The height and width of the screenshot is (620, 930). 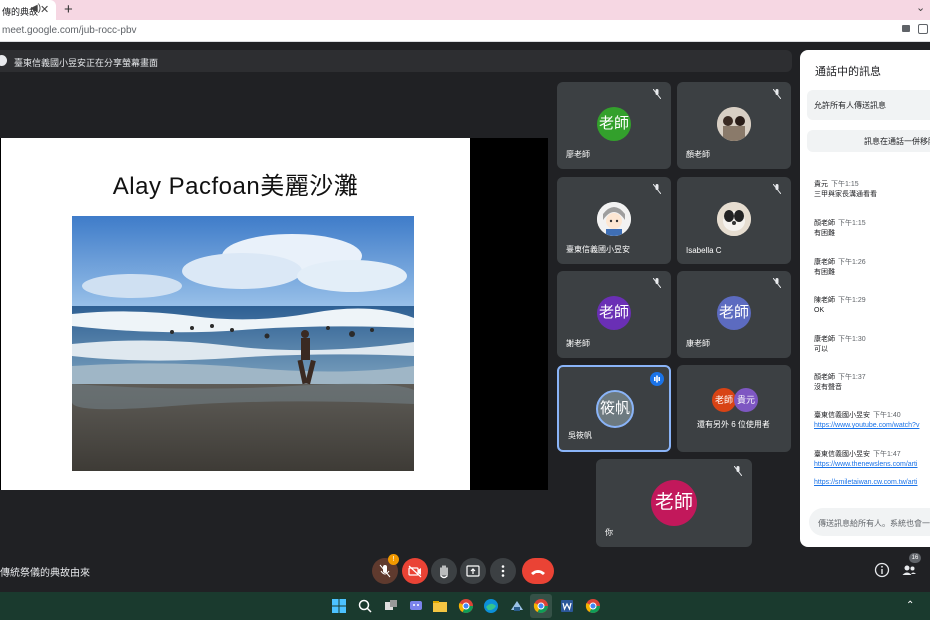 I want to click on more-options-button, so click(x=503, y=571).